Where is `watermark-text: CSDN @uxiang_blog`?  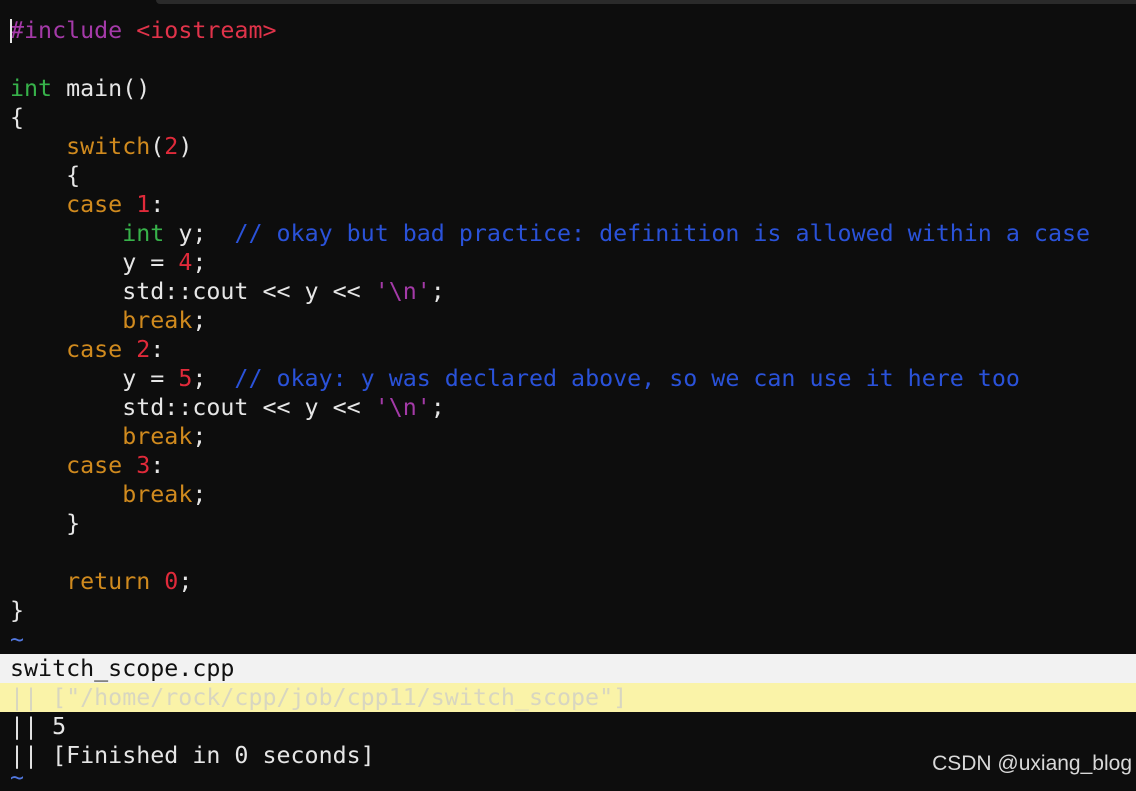 watermark-text: CSDN @uxiang_blog is located at coordinates (1032, 763).